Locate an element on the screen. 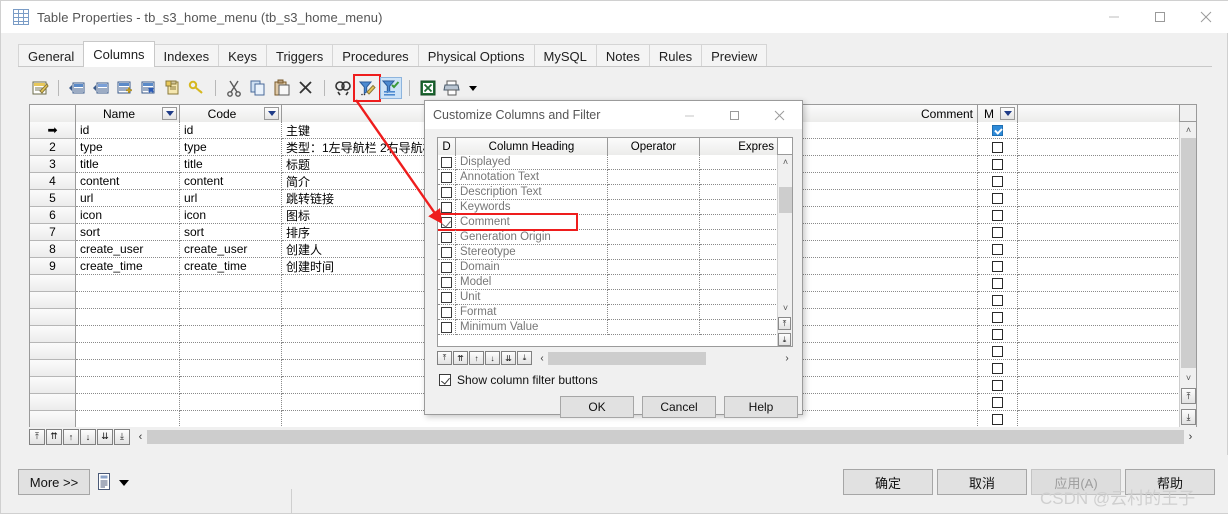  paste-icon is located at coordinates (282, 88).